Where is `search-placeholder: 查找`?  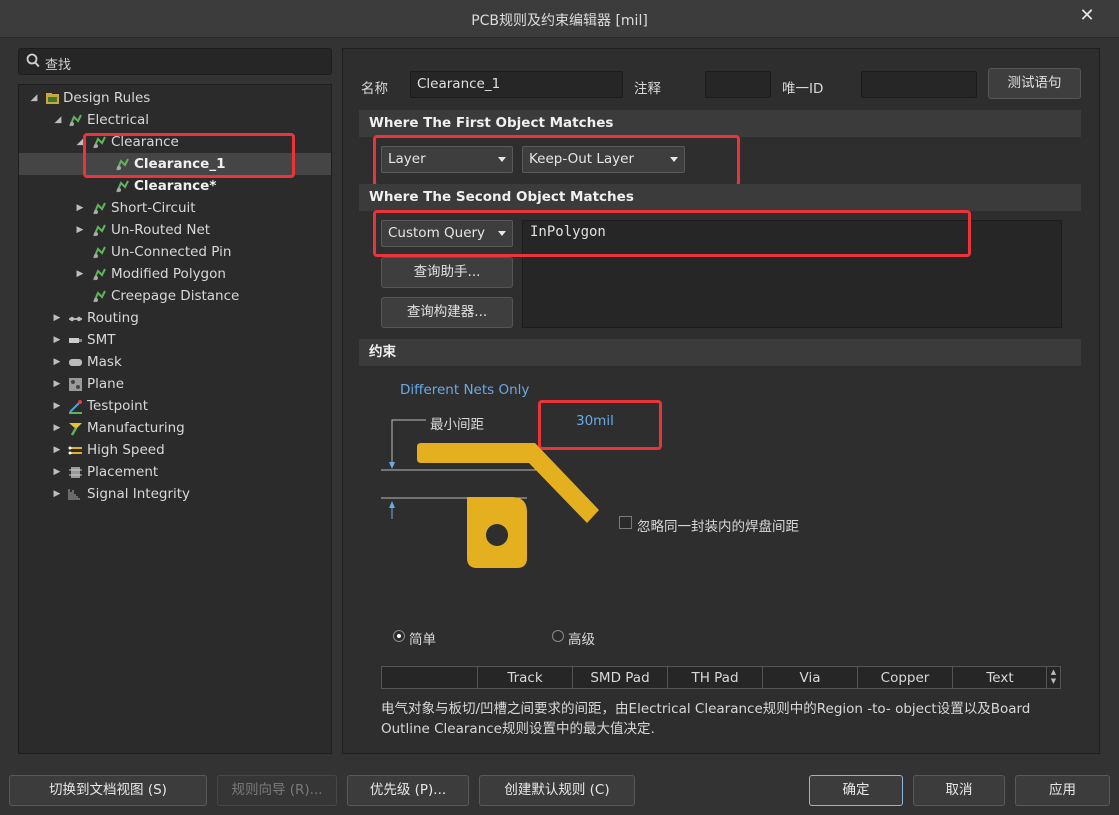
search-placeholder: 查找 is located at coordinates (58, 65).